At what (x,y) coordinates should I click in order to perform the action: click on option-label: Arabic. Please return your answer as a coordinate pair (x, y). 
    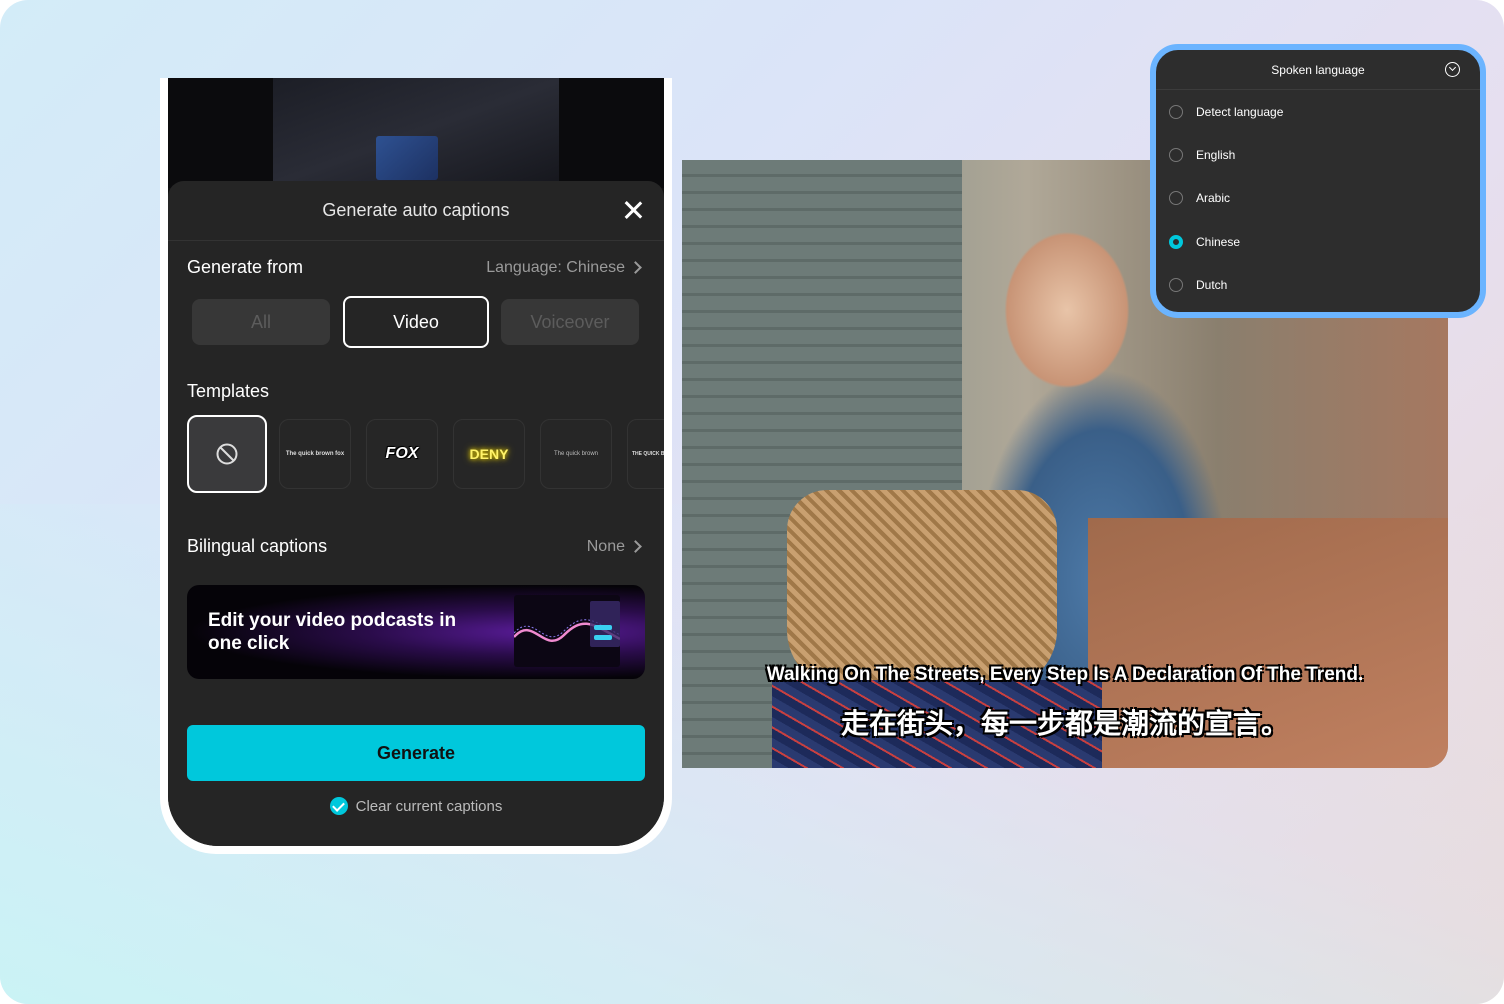
    Looking at the image, I should click on (1213, 198).